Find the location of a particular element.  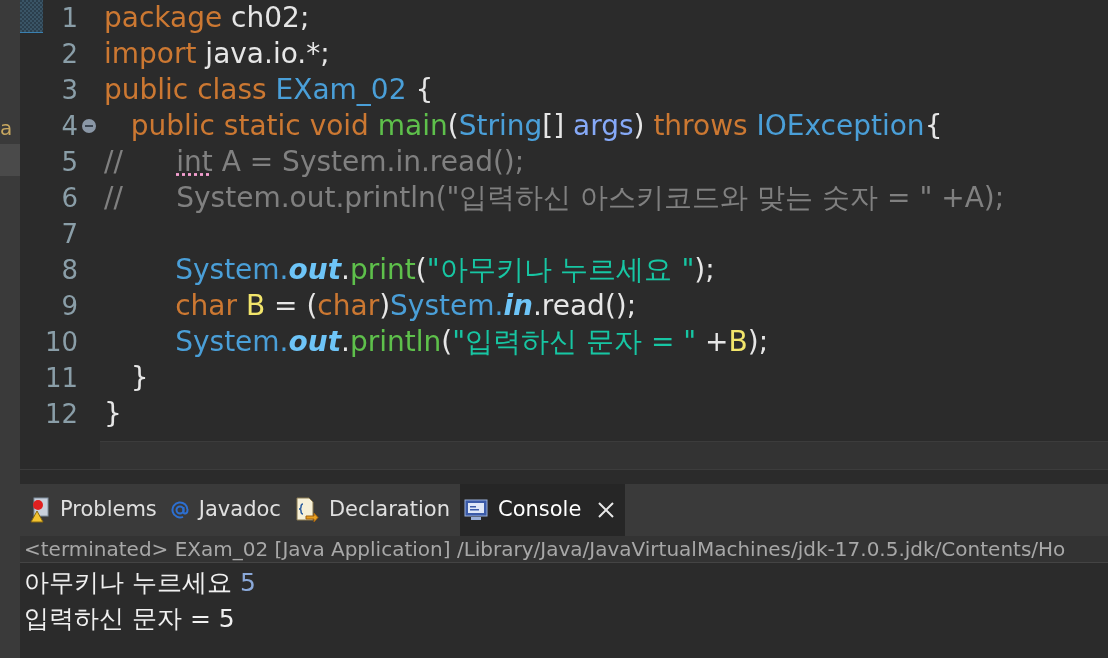

line-number: 2 is located at coordinates (69, 54).